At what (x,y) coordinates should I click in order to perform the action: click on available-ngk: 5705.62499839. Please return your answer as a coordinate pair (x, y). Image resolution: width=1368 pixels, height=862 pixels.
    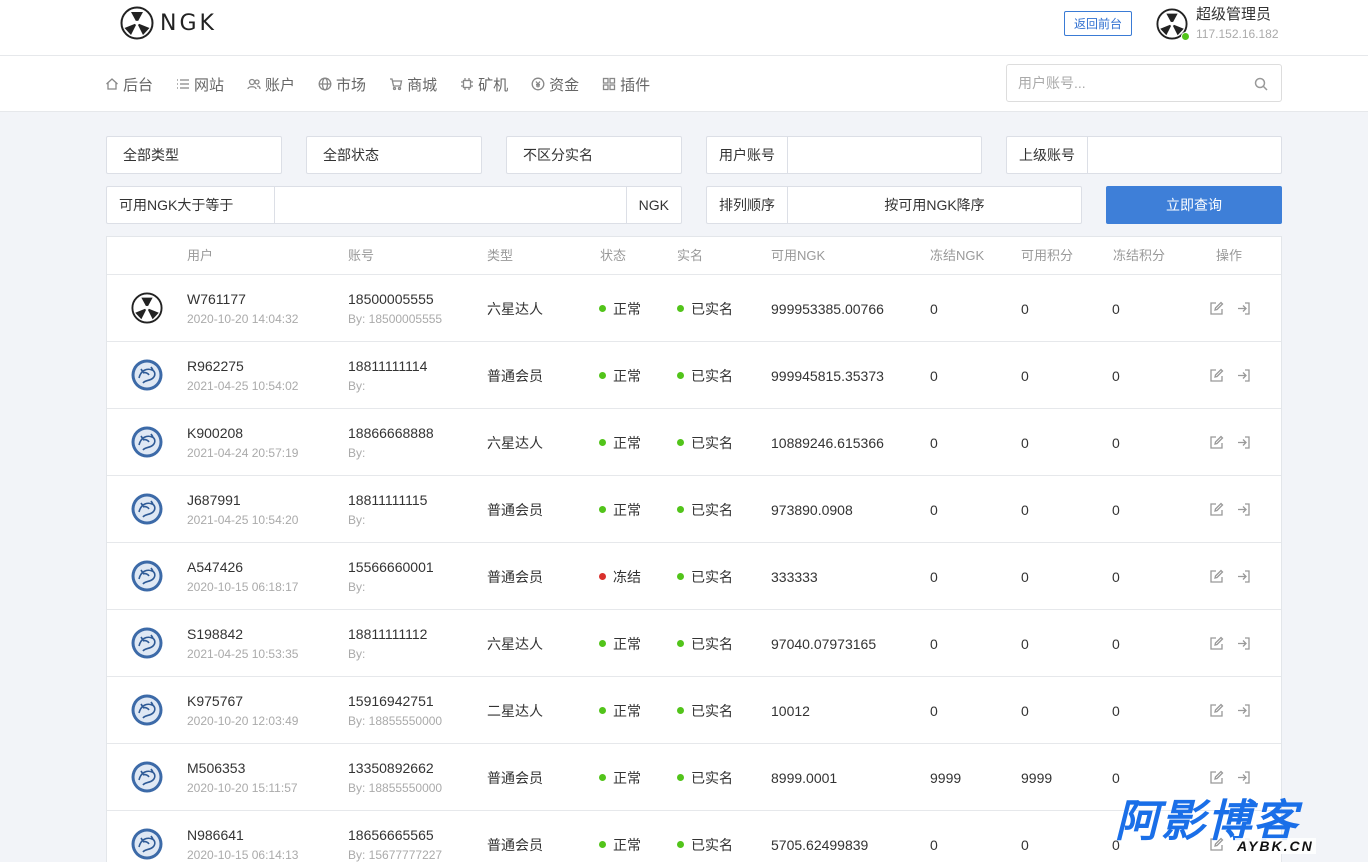
    Looking at the image, I should click on (820, 844).